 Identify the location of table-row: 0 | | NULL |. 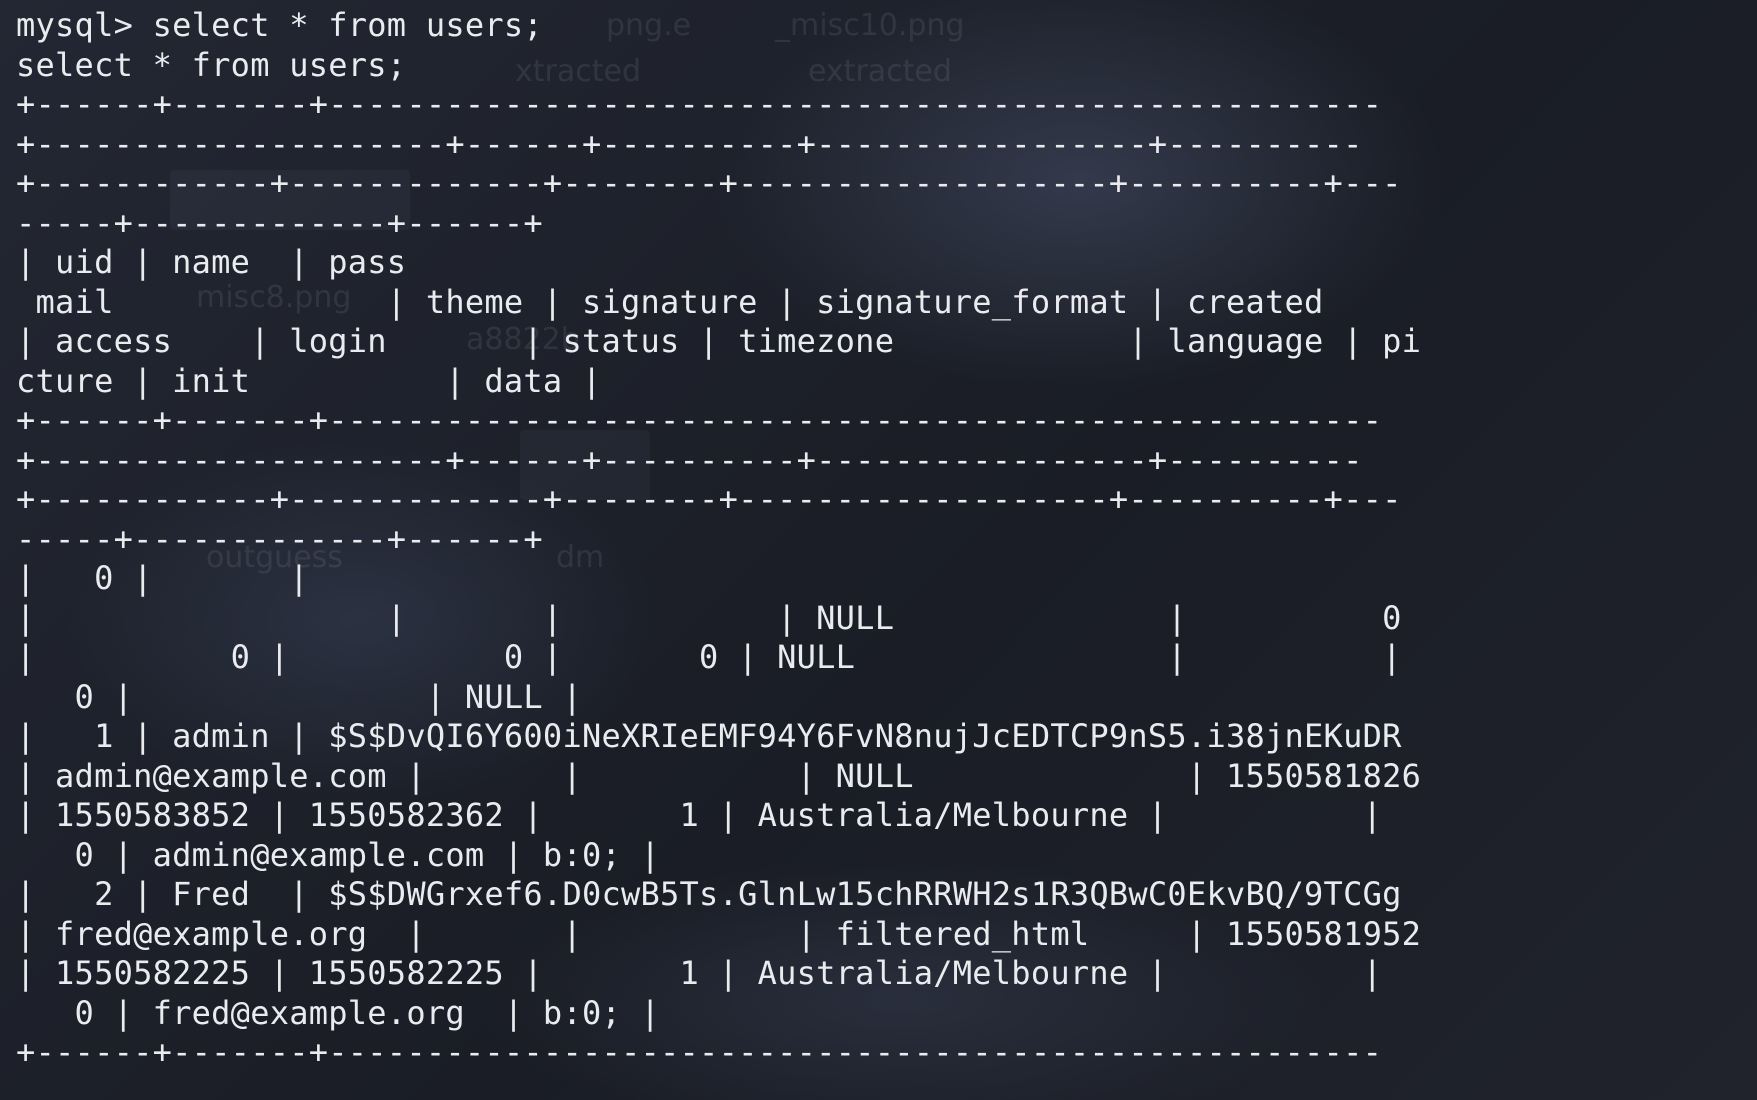
(299, 696).